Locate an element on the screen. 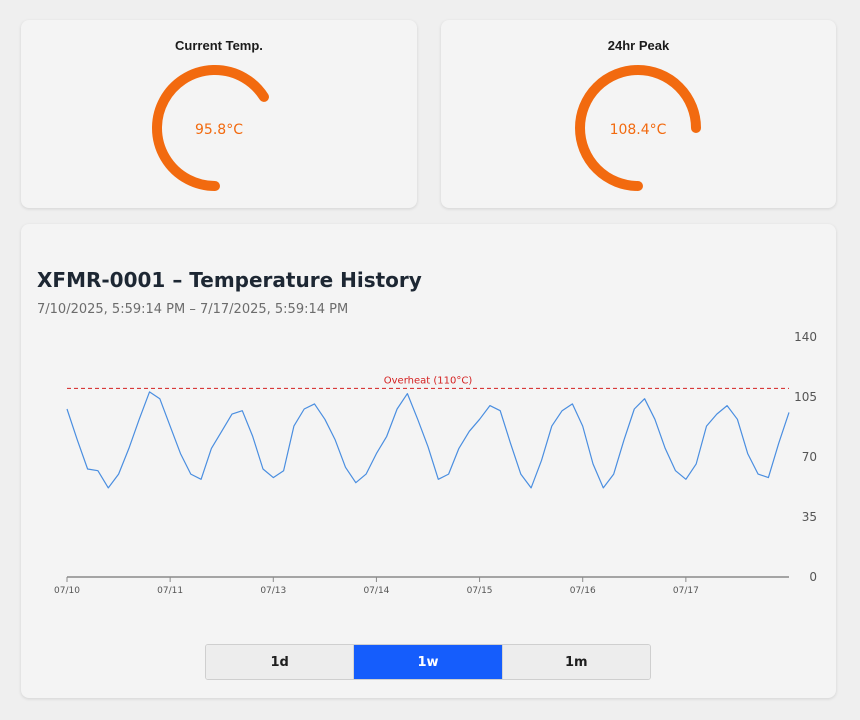  current-temp-gauge: 95.8°C is located at coordinates (210, 128).